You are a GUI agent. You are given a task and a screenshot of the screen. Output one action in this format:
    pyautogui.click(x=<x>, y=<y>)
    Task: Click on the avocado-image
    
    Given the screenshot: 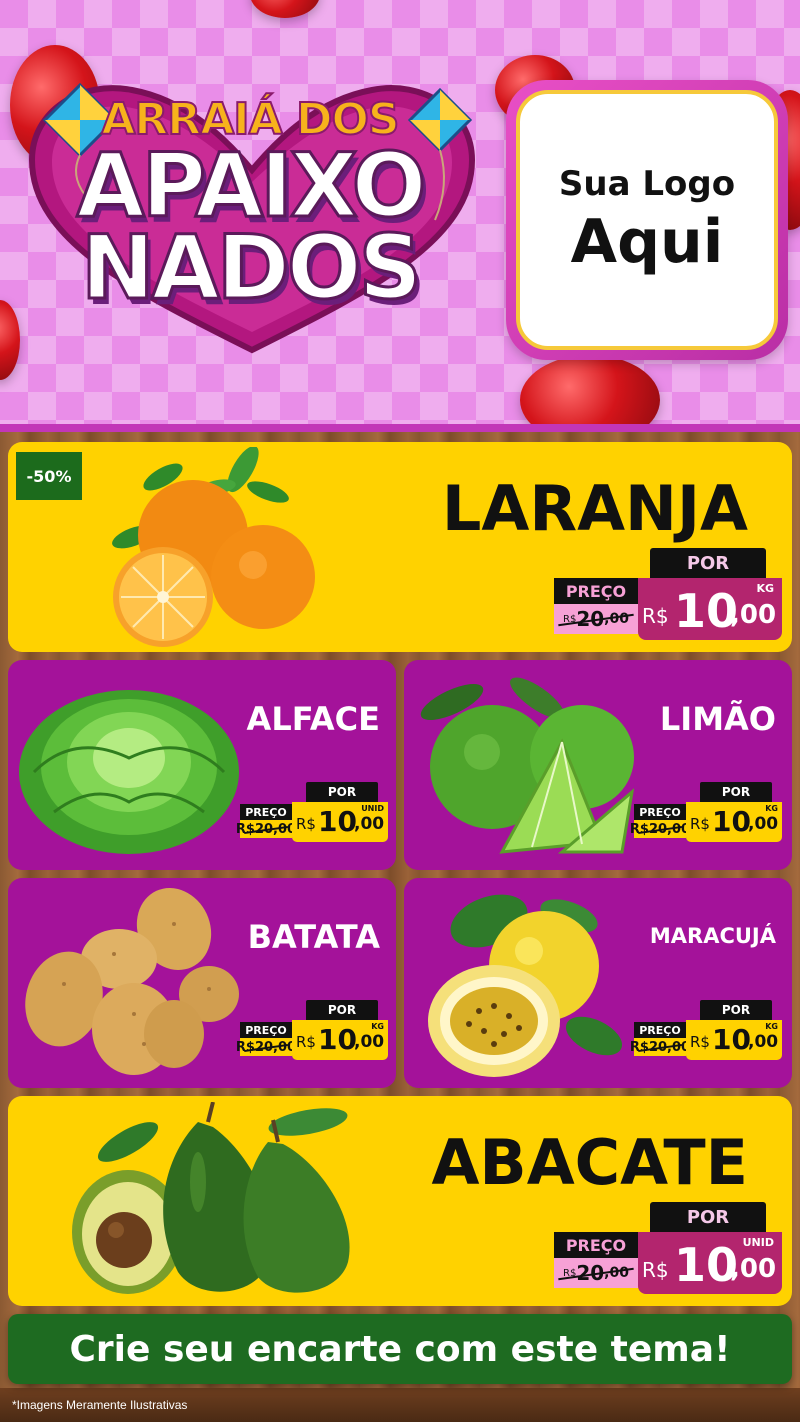 What is the action you would take?
    pyautogui.click(x=211, y=1198)
    